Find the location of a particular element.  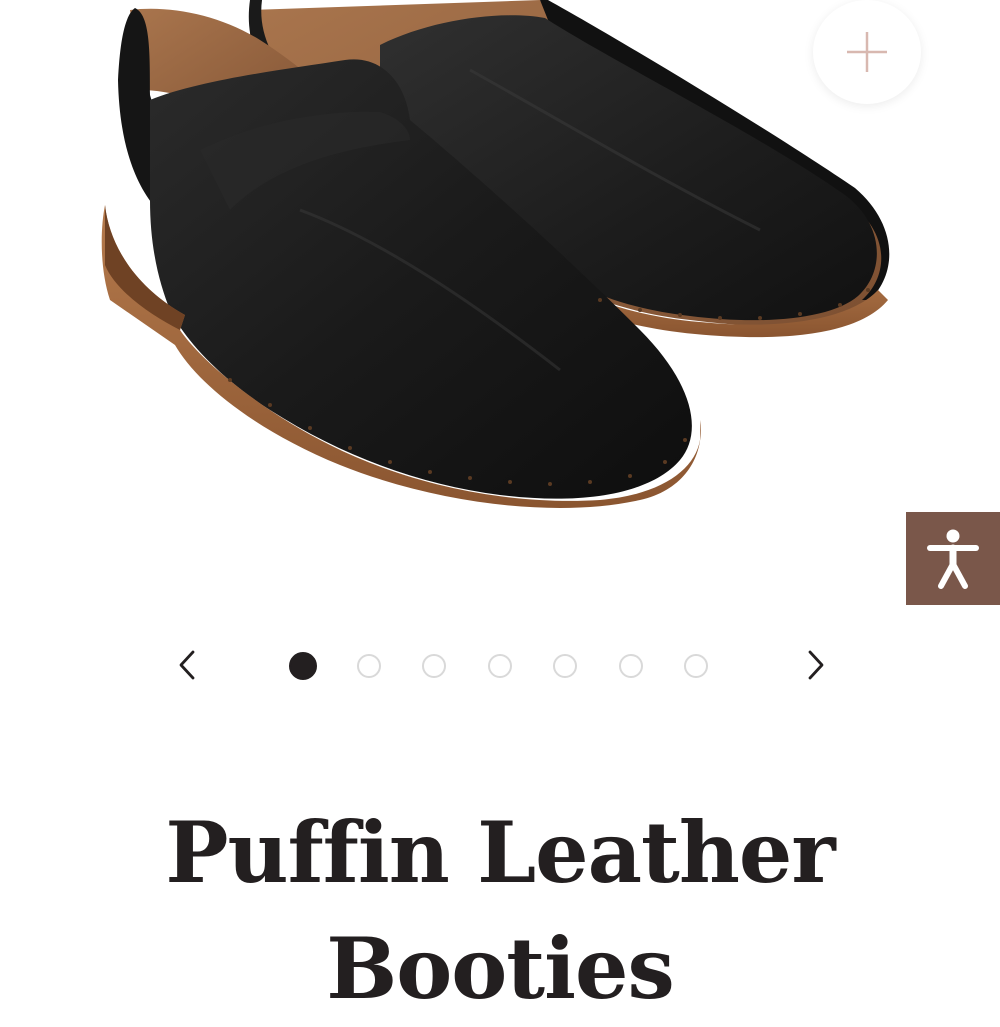

chevron-left-icon is located at coordinates (187, 665).